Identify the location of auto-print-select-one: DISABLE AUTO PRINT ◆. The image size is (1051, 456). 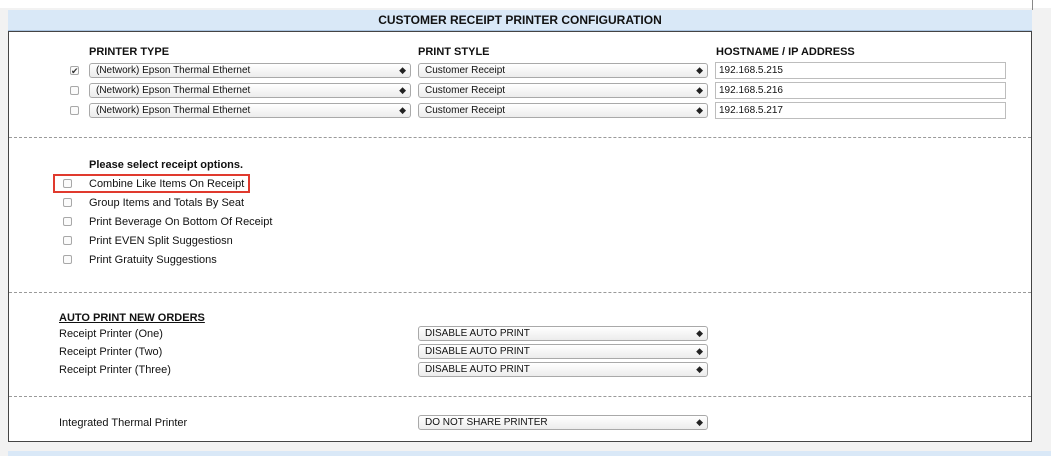
(563, 333).